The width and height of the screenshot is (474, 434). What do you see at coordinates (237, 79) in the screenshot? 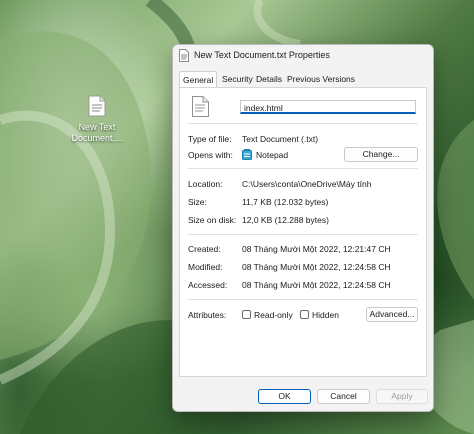
I see `tab-security: Security` at bounding box center [237, 79].